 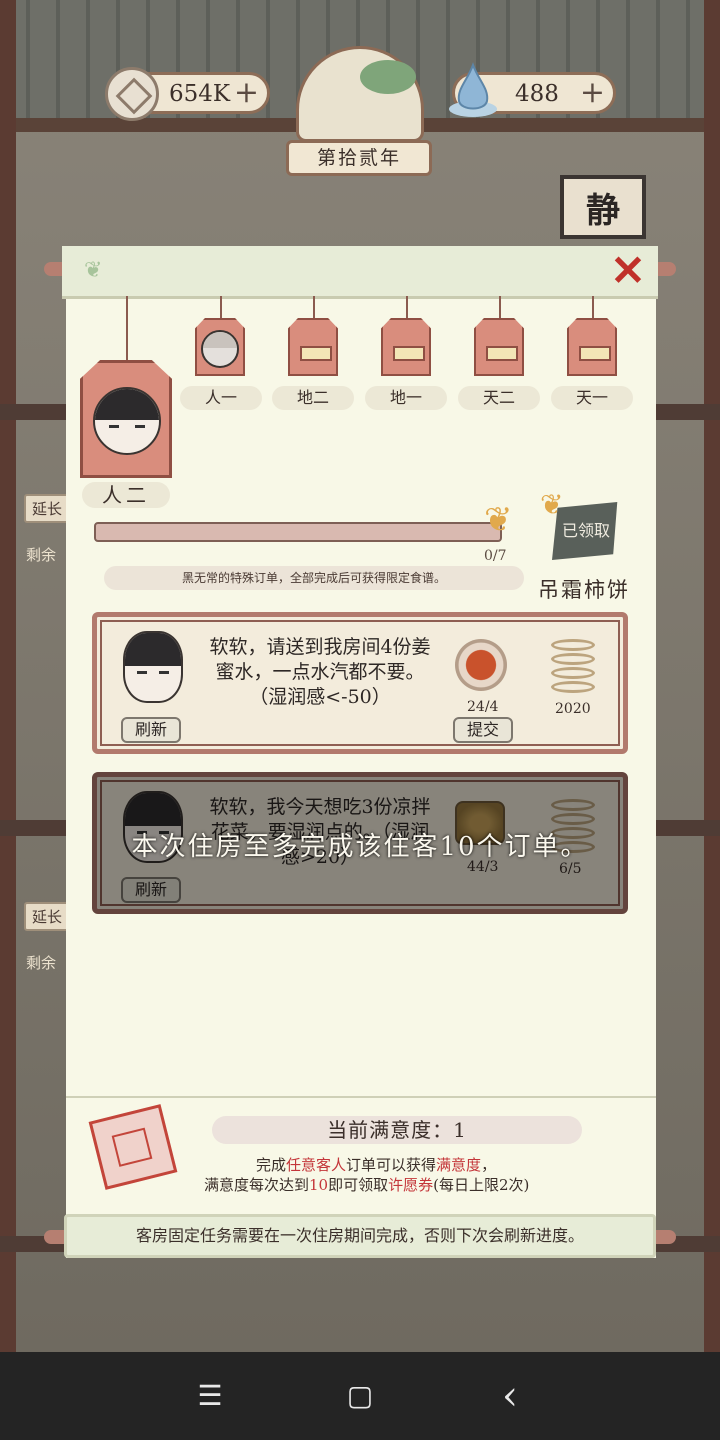 What do you see at coordinates (495, 556) in the screenshot?
I see `progress-count: 0/7` at bounding box center [495, 556].